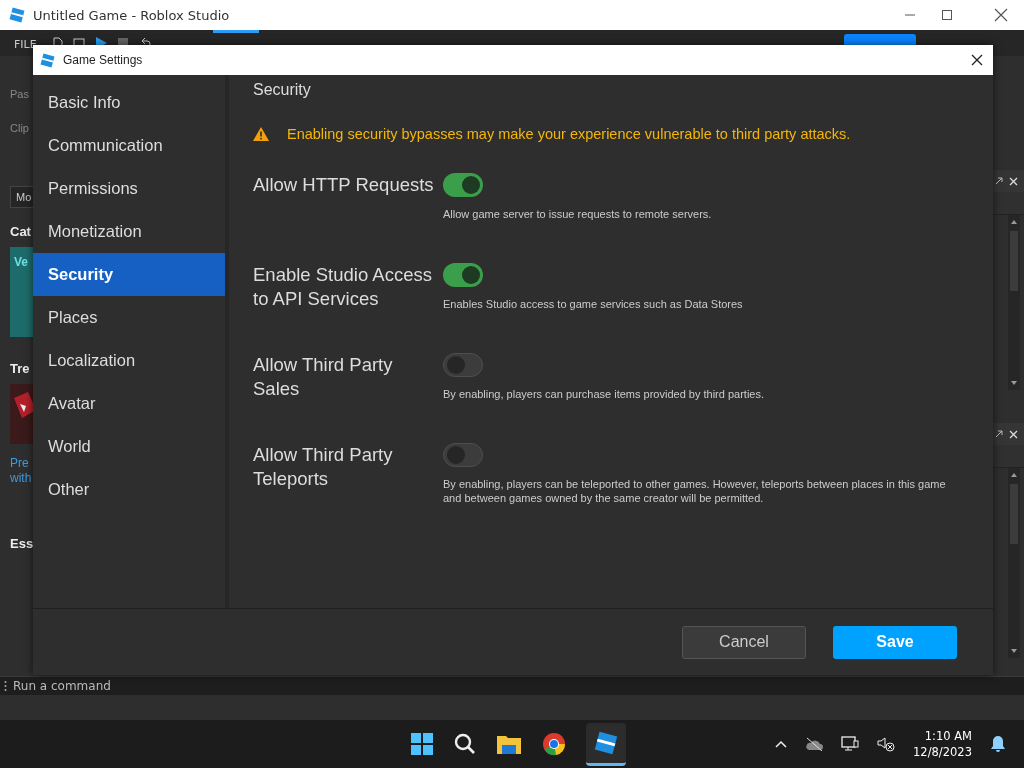 Image resolution: width=1024 pixels, height=768 pixels. Describe the element at coordinates (21, 478) in the screenshot. I see `link-text: with` at that location.